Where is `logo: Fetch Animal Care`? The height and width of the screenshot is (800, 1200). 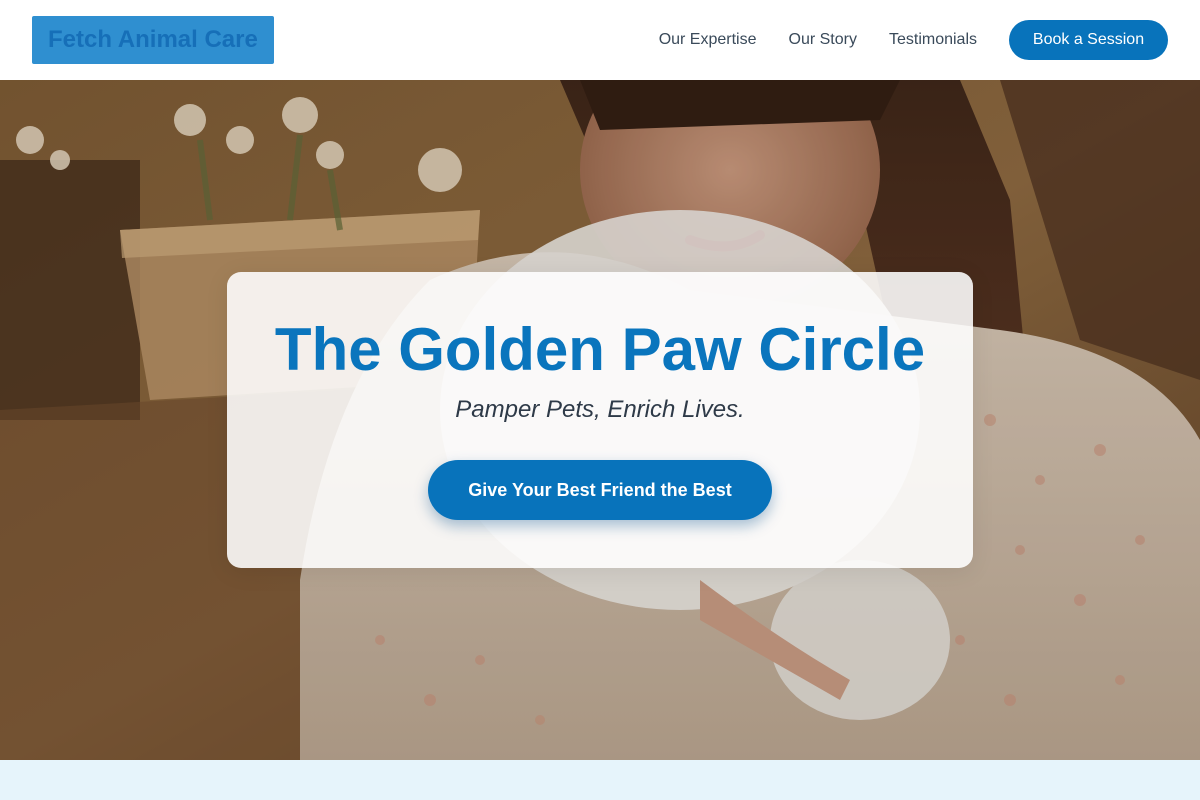 logo: Fetch Animal Care is located at coordinates (153, 40).